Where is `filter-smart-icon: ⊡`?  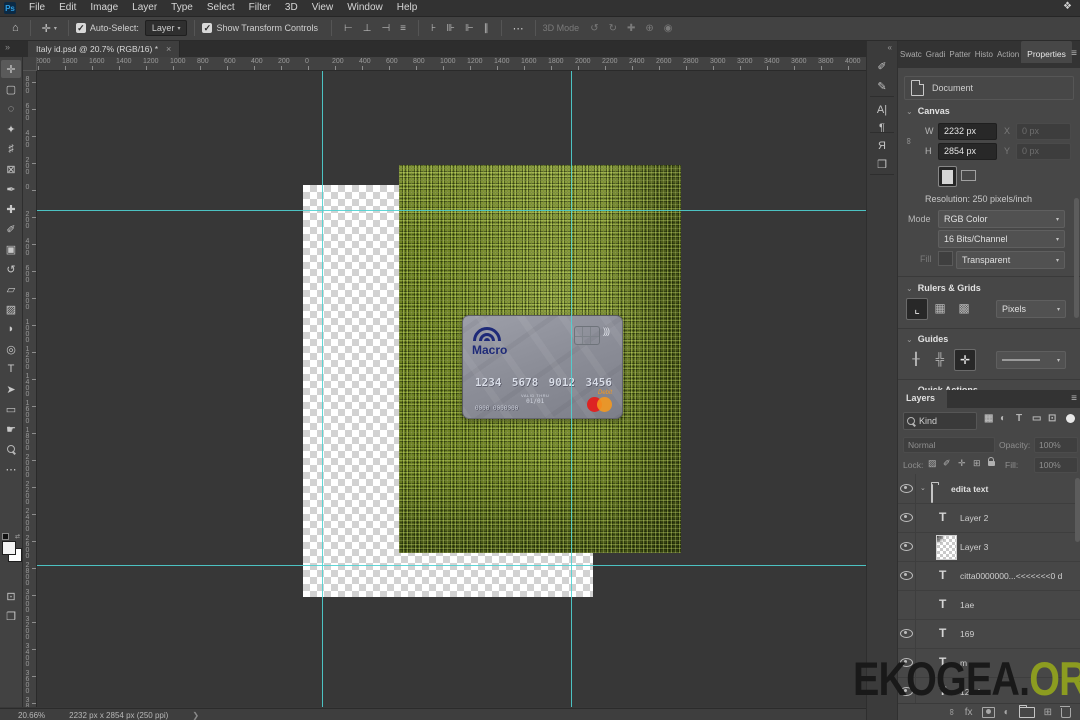
filter-smart-icon: ⊡ is located at coordinates (1052, 418).